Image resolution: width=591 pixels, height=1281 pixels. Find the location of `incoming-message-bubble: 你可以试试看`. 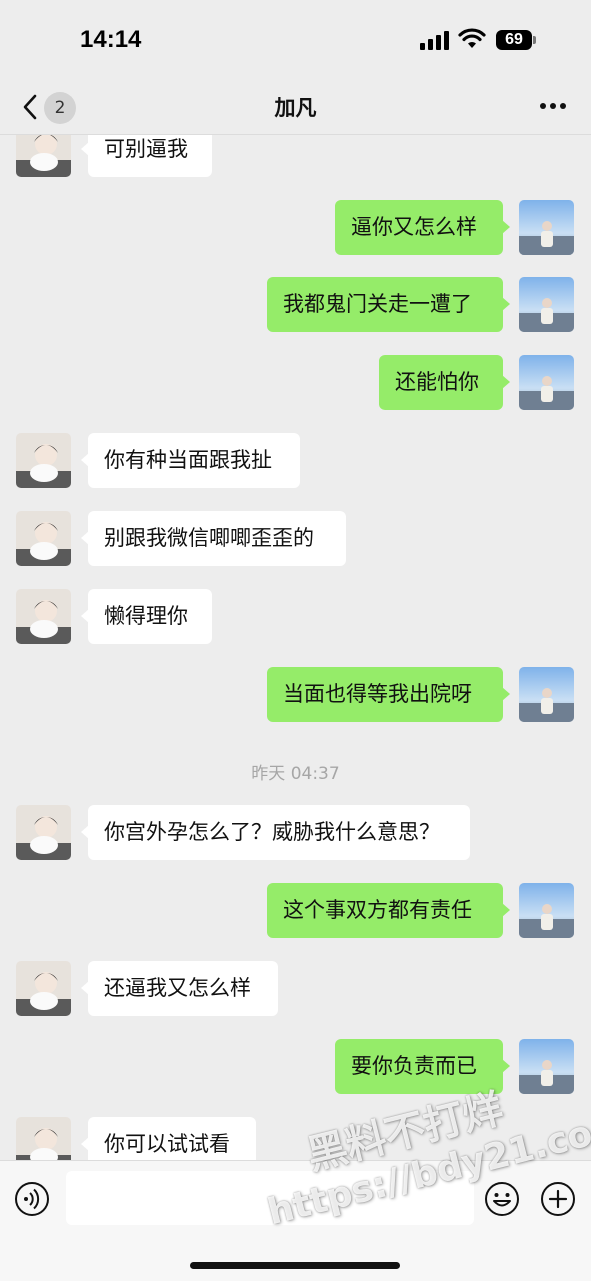

incoming-message-bubble: 你可以试试看 is located at coordinates (168, 1138).